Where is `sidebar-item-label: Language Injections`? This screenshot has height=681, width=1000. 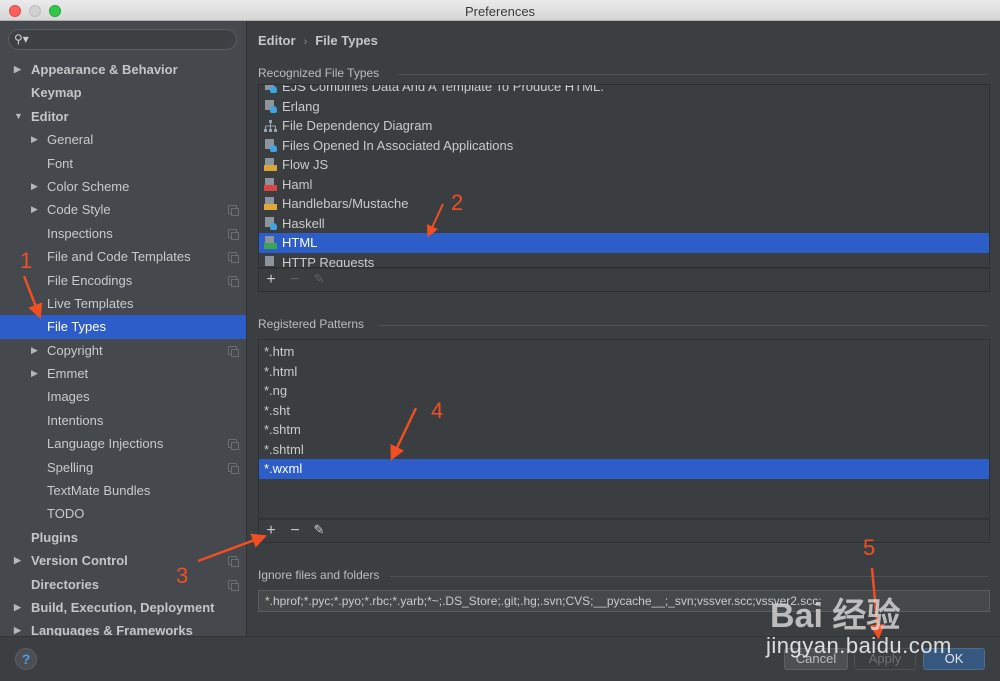
sidebar-item-label: Language Injections is located at coordinates (105, 444).